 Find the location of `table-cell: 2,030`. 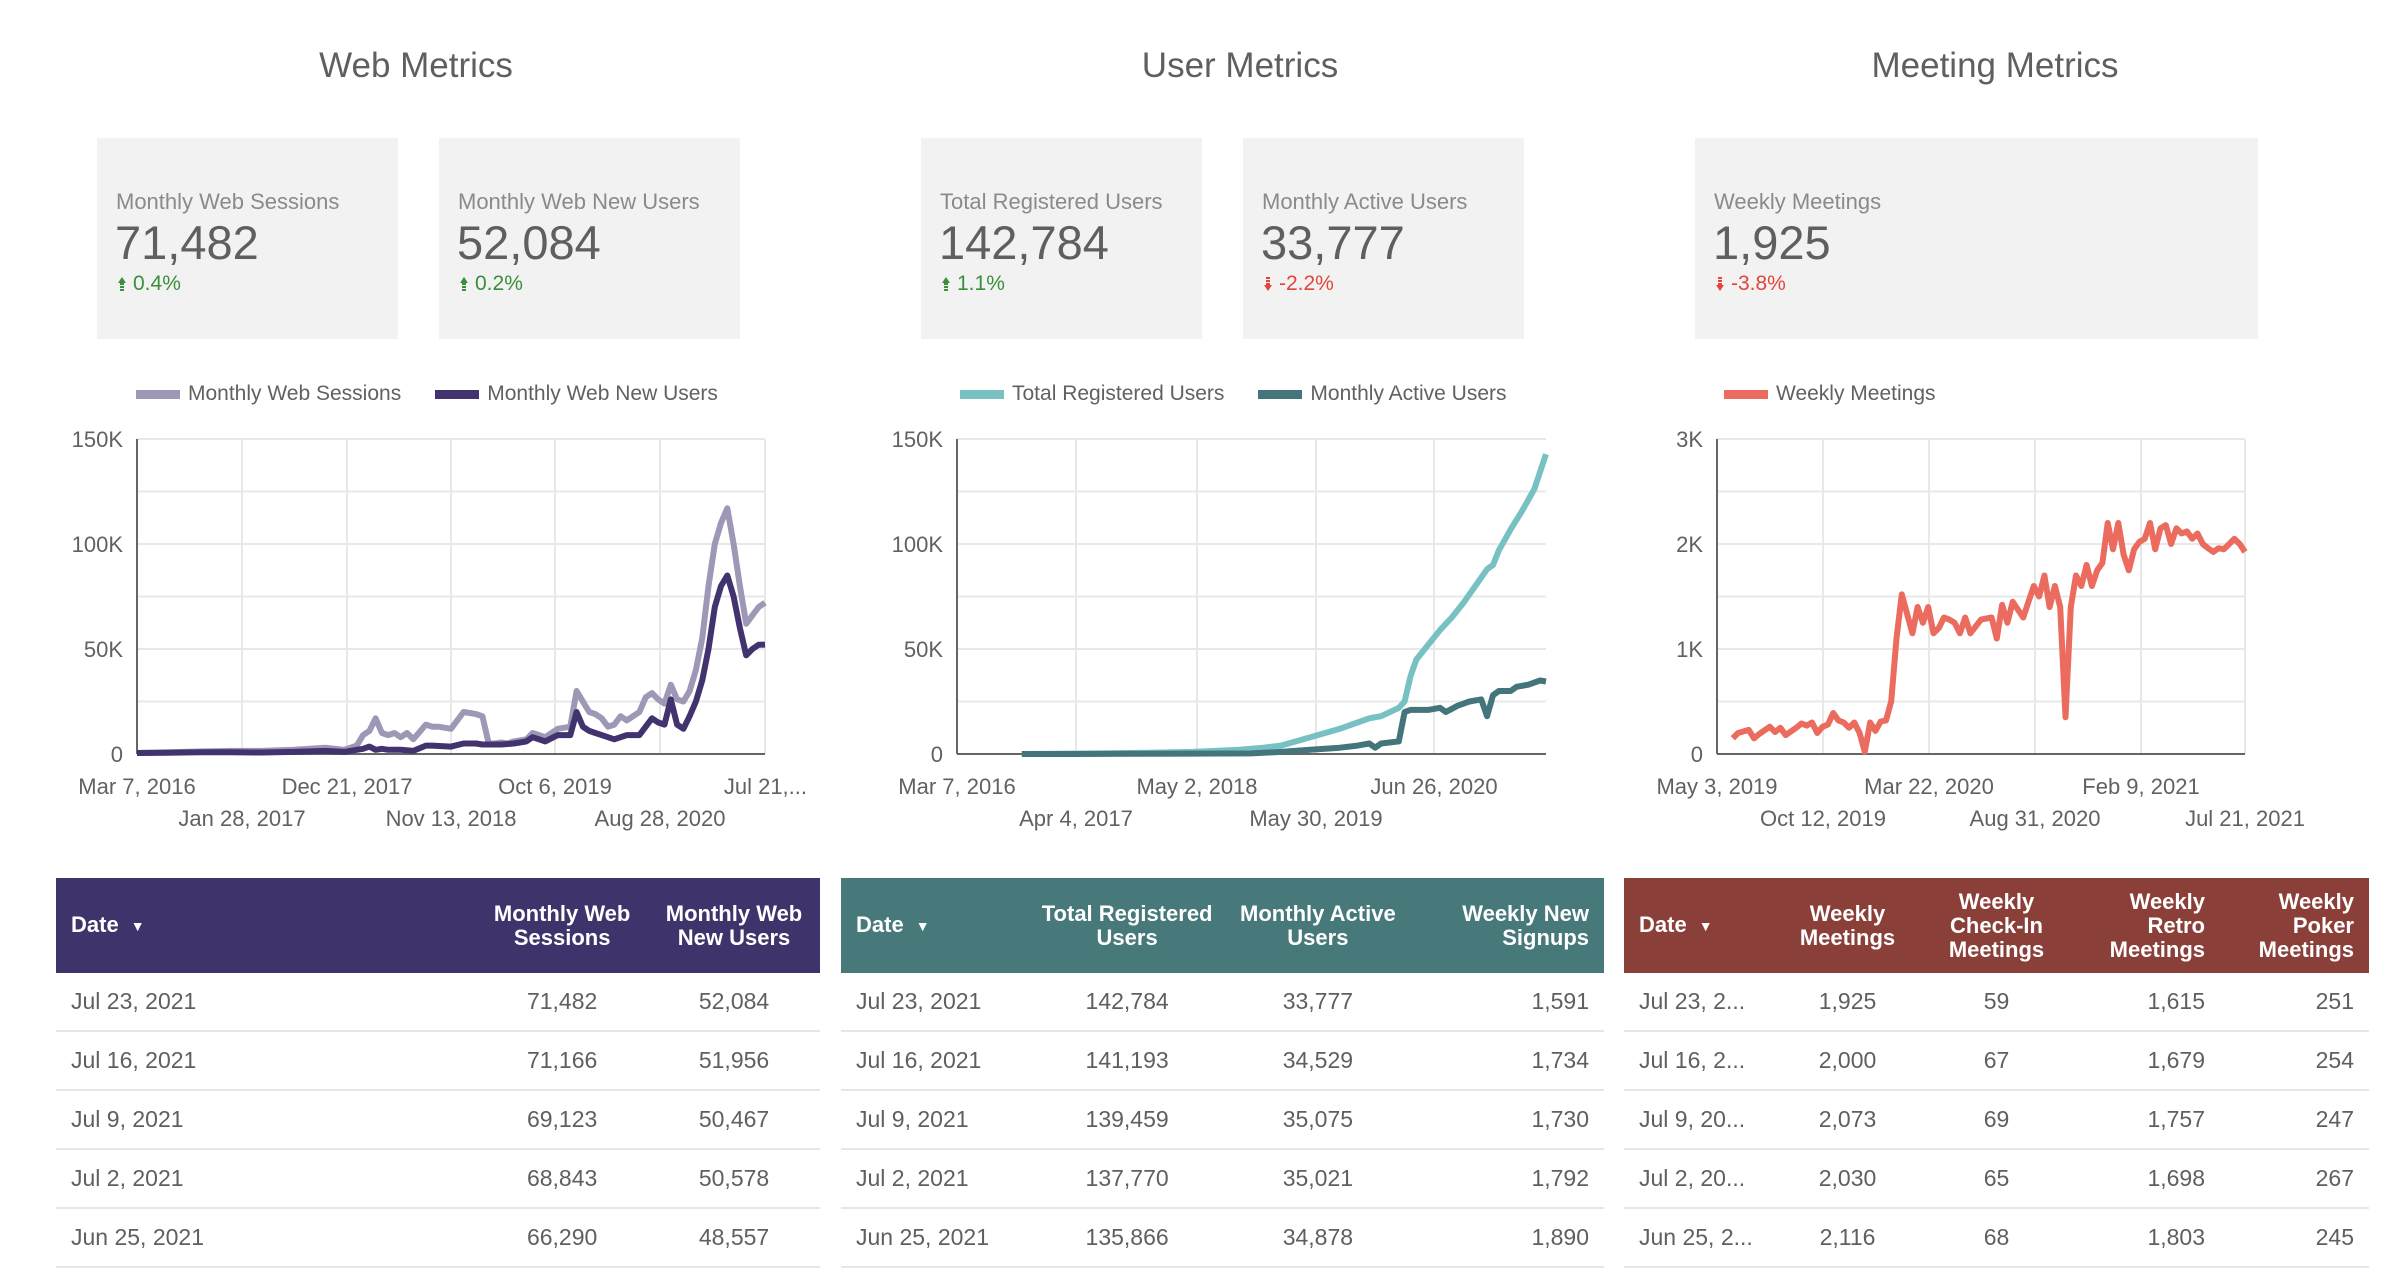

table-cell: 2,030 is located at coordinates (1847, 1178).